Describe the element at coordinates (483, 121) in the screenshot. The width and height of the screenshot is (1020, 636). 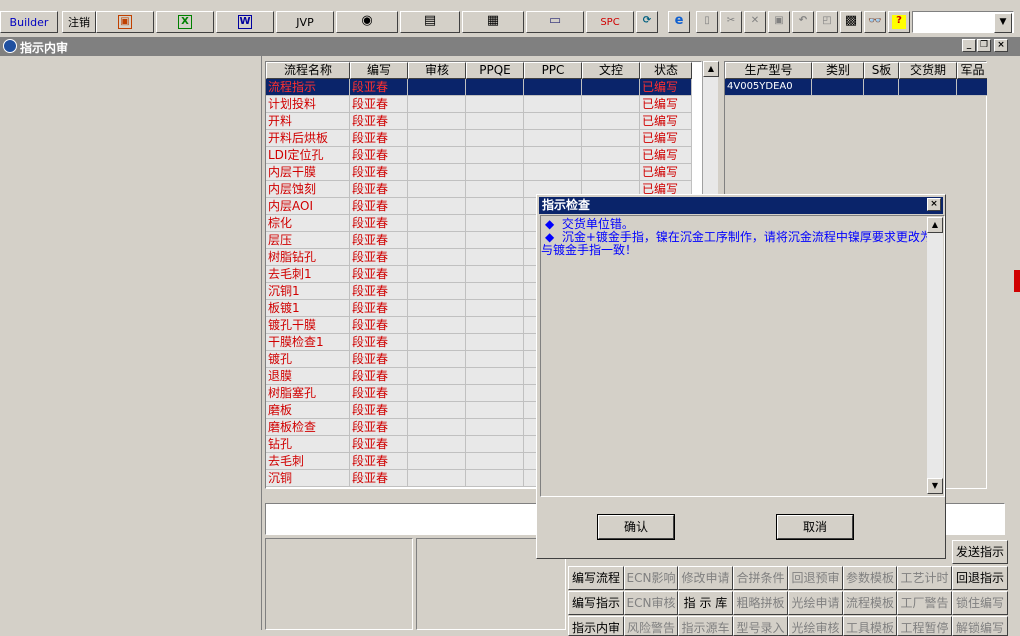
I see `table-row: 开料 段亚春 已编写` at that location.